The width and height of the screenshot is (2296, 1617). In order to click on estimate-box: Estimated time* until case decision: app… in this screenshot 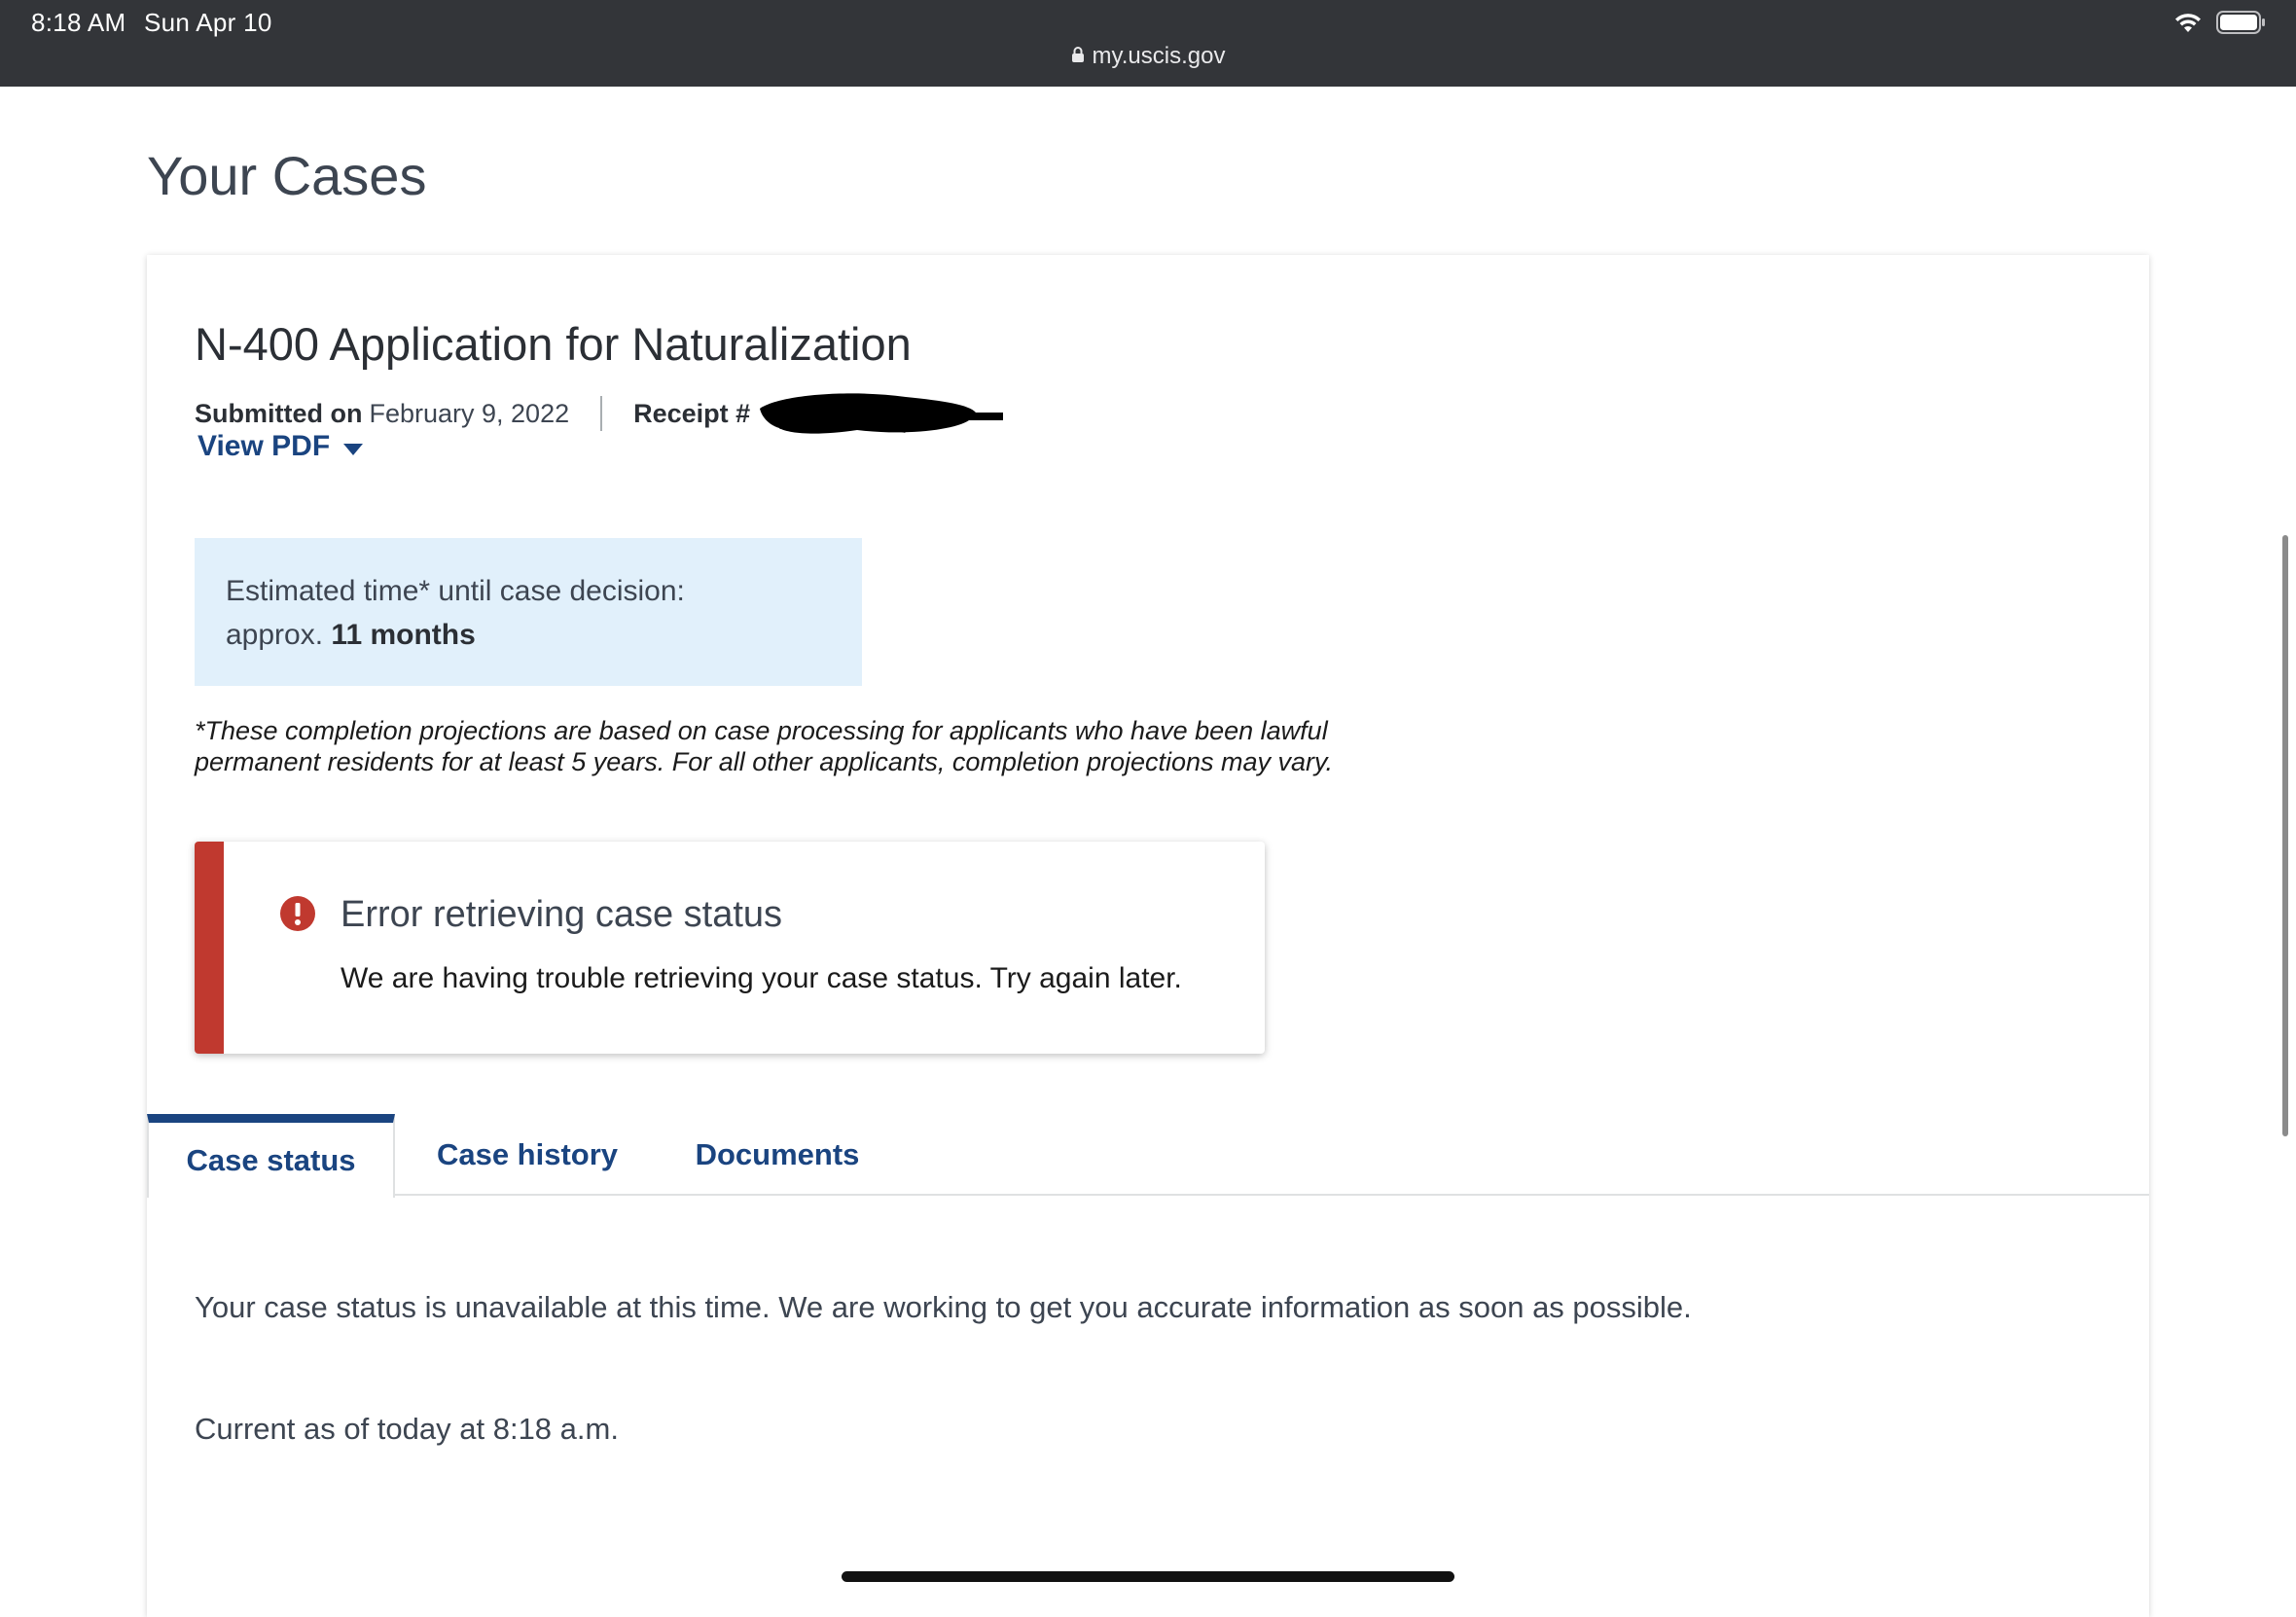, I will do `click(528, 612)`.